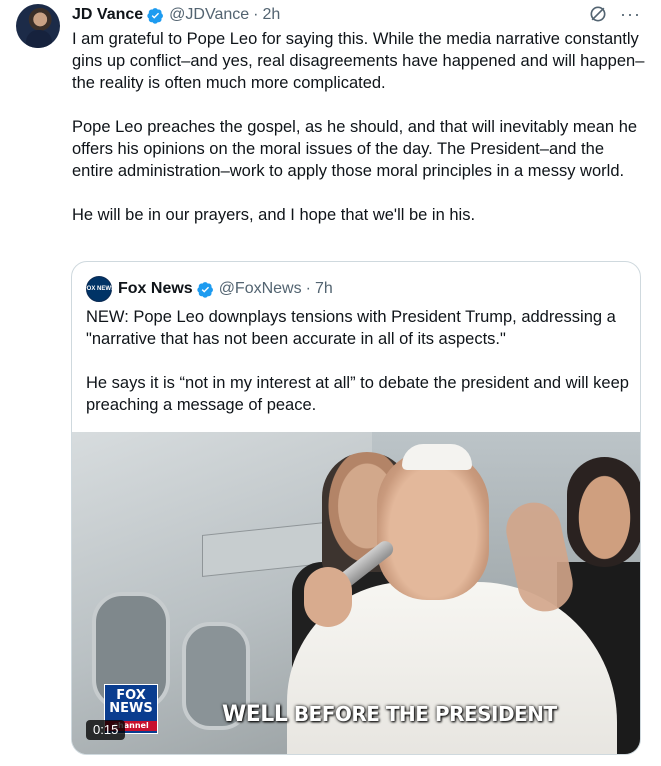 The image size is (661, 766). I want to click on quoted-author-name: Fox News, so click(155, 289).